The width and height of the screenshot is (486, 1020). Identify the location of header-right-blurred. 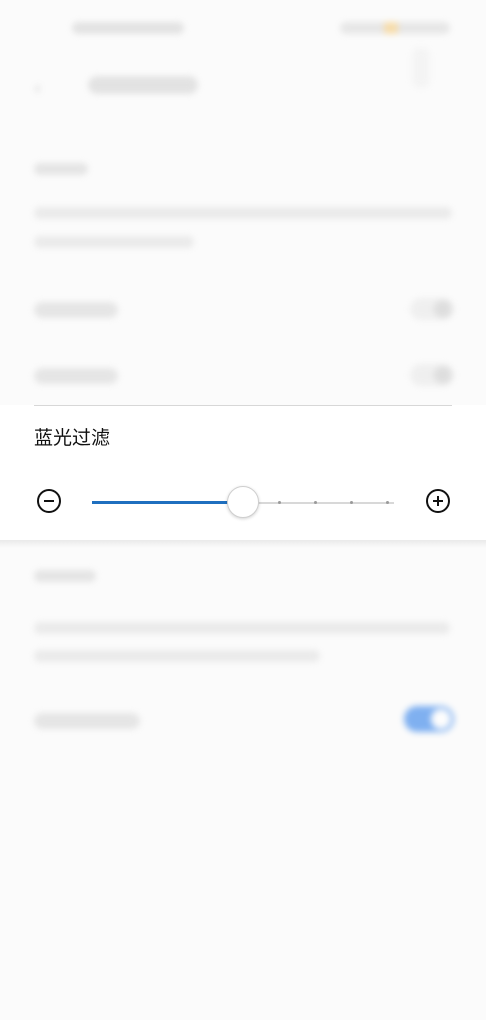
(421, 68).